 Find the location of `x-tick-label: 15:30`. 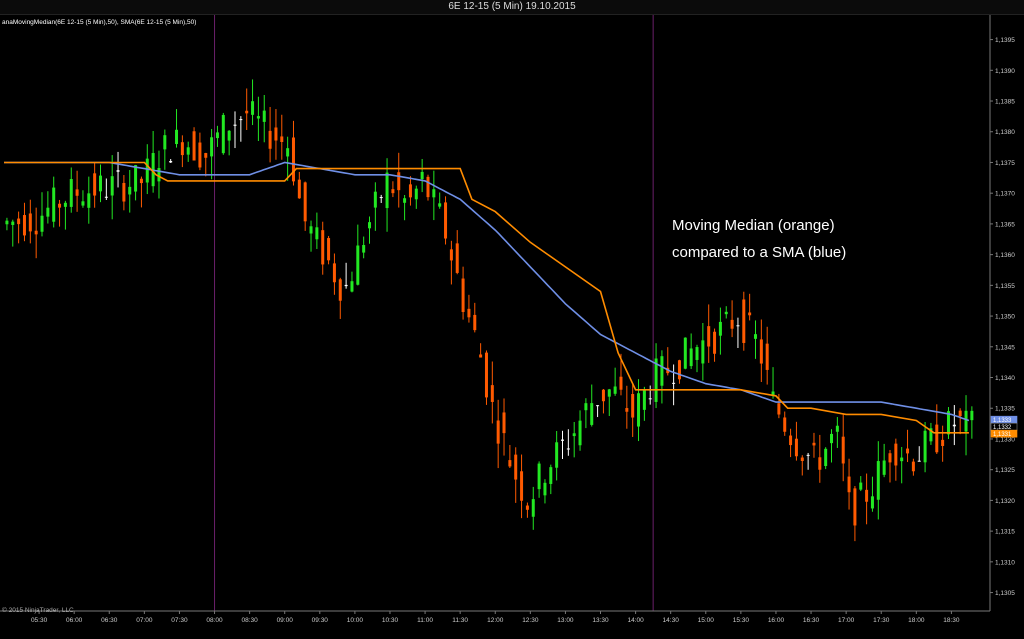

x-tick-label: 15:30 is located at coordinates (741, 620).